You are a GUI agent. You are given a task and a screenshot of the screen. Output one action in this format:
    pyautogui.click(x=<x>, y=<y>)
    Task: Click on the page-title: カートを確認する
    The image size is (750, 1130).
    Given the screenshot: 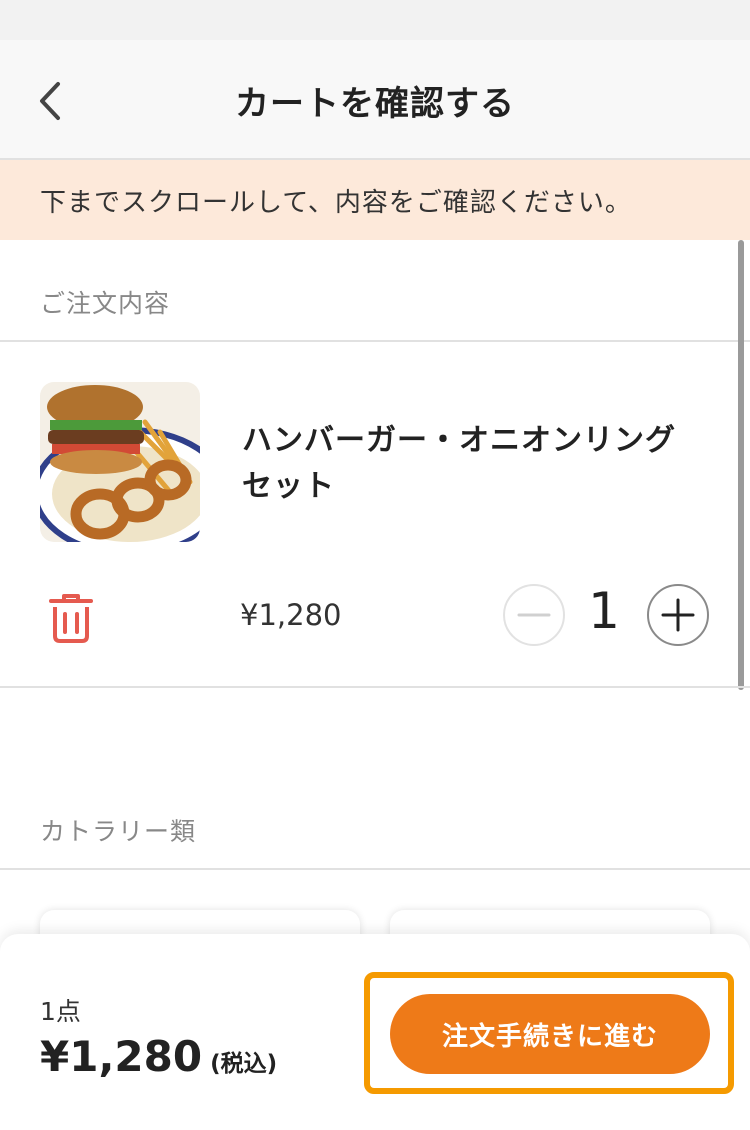 What is the action you would take?
    pyautogui.click(x=375, y=104)
    